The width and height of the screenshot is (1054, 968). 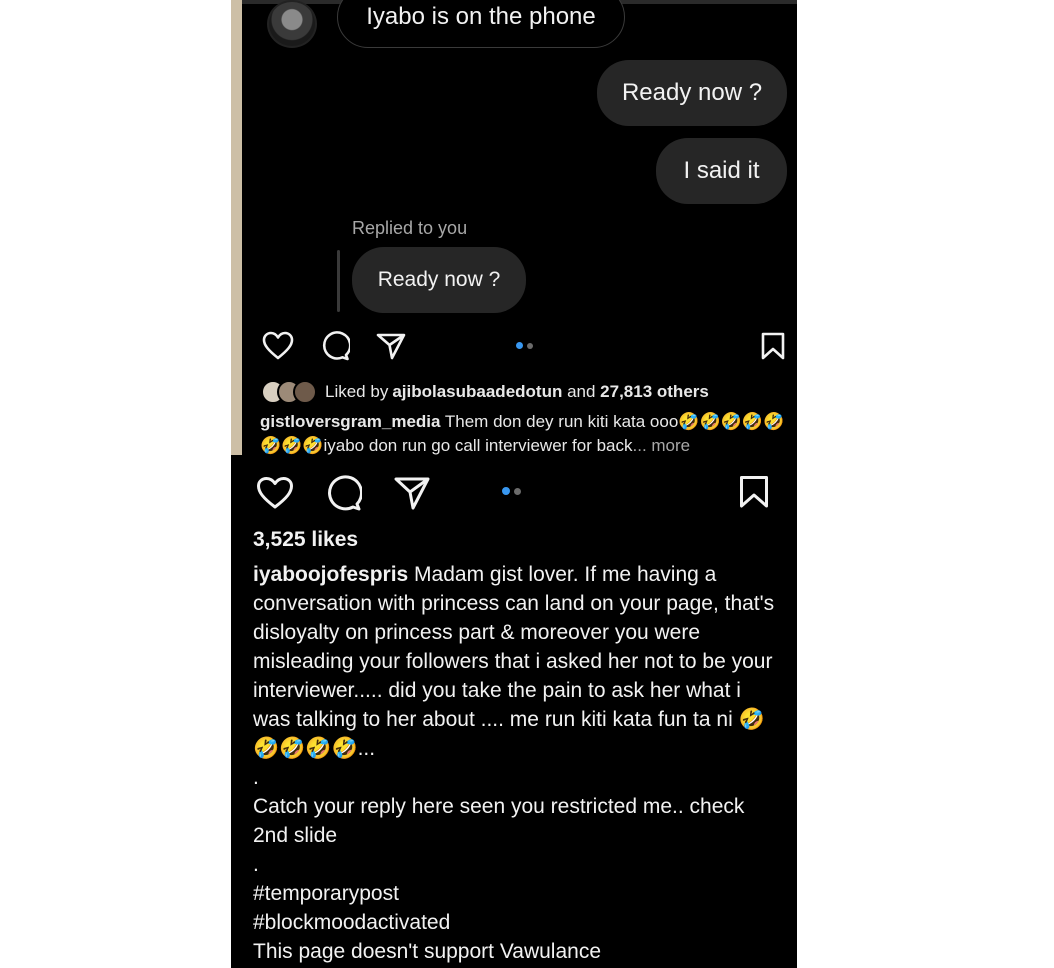 I want to click on likes-count: 3,525 likes, so click(x=305, y=540).